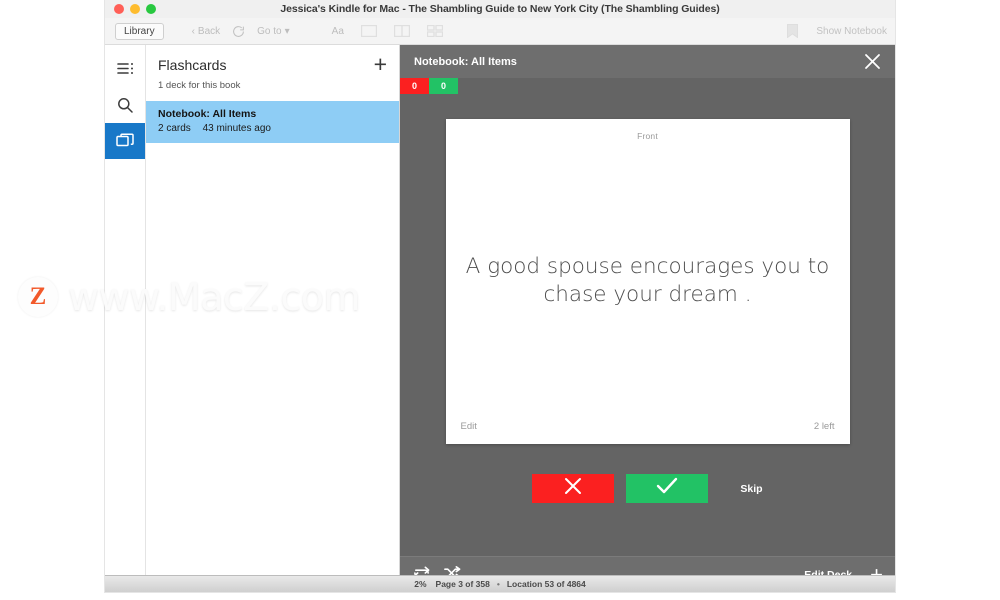  I want to click on incorrect-count: 0, so click(414, 86).